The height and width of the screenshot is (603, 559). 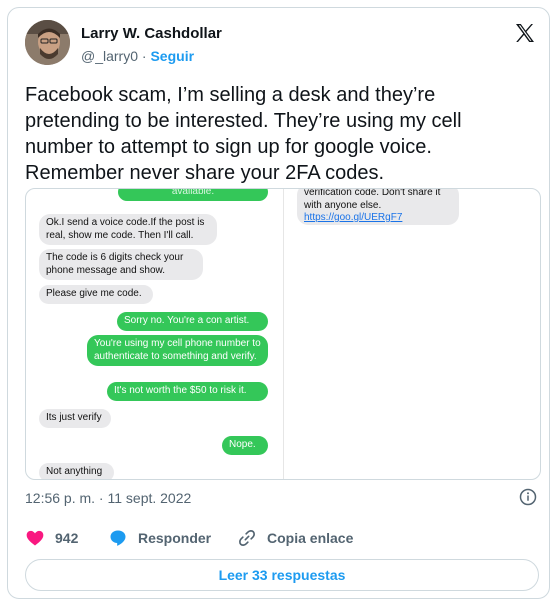 I want to click on reply-button: Responder, so click(x=159, y=538).